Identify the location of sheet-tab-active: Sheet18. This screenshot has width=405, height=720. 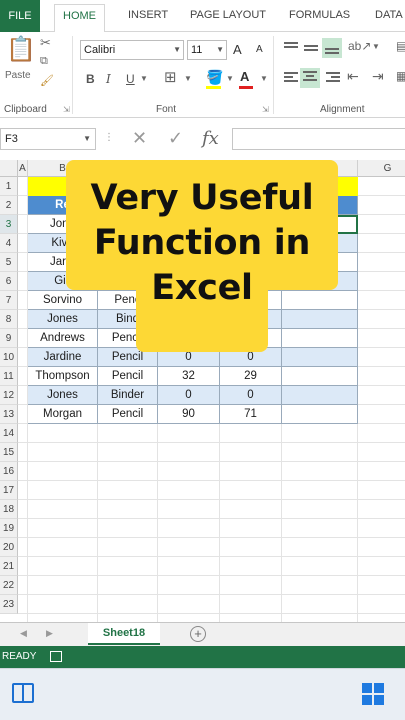
(124, 634).